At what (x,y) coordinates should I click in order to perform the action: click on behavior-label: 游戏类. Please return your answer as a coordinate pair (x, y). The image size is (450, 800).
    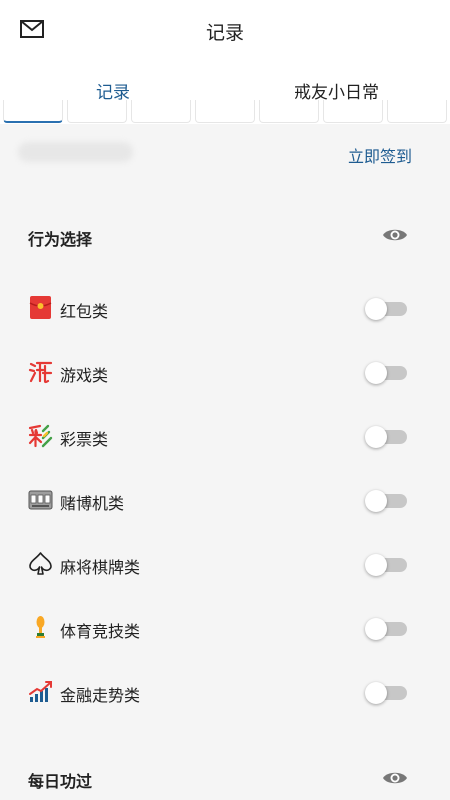
    Looking at the image, I should click on (84, 375).